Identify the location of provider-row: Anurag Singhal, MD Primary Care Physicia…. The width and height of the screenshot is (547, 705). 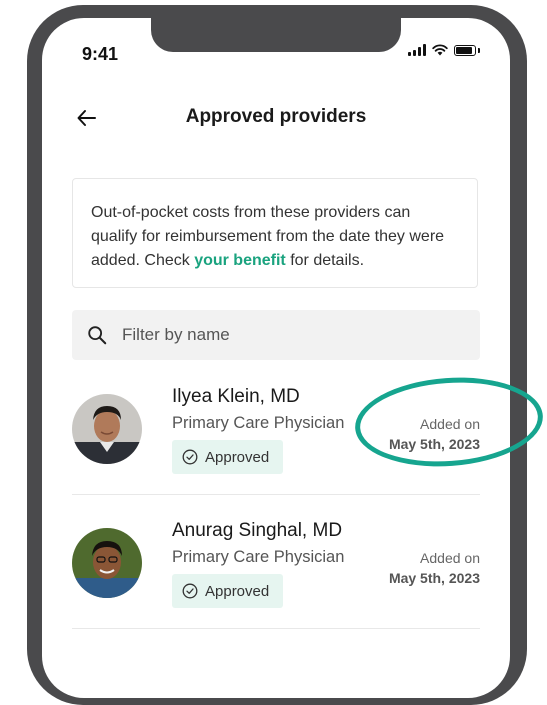
(276, 585).